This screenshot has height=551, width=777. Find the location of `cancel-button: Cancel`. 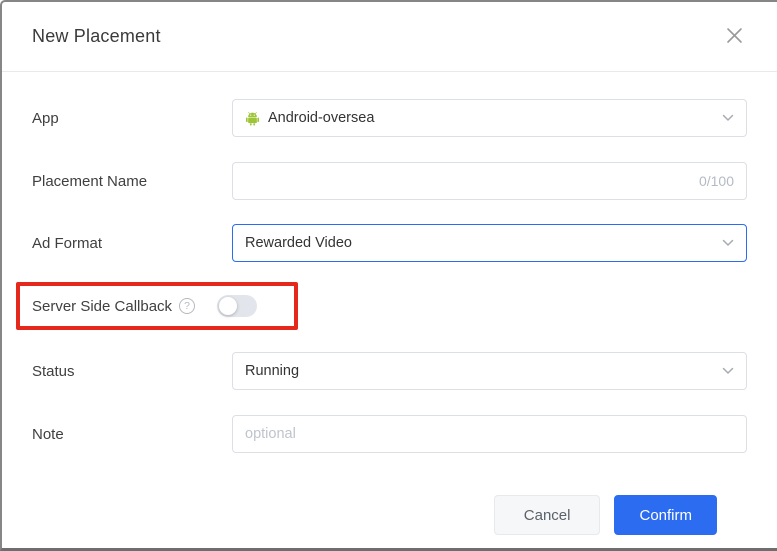

cancel-button: Cancel is located at coordinates (547, 515).